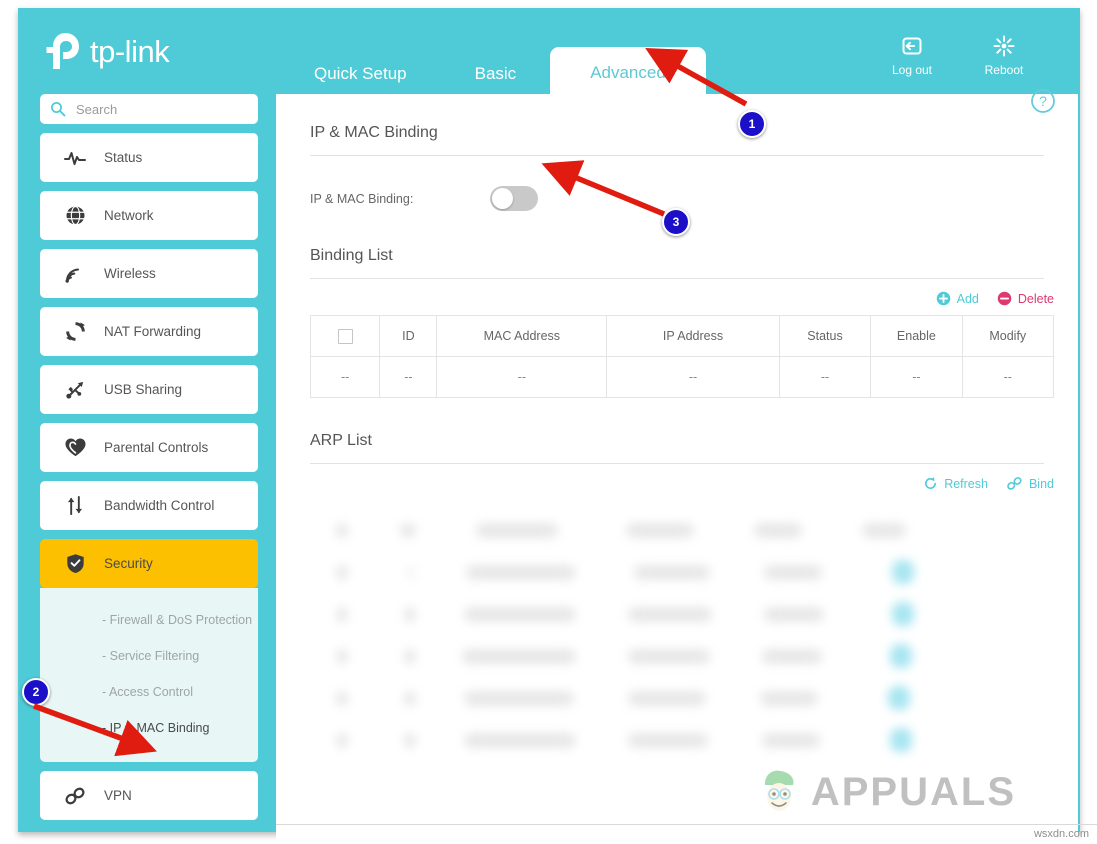  I want to click on logout-label: Log out, so click(912, 70).